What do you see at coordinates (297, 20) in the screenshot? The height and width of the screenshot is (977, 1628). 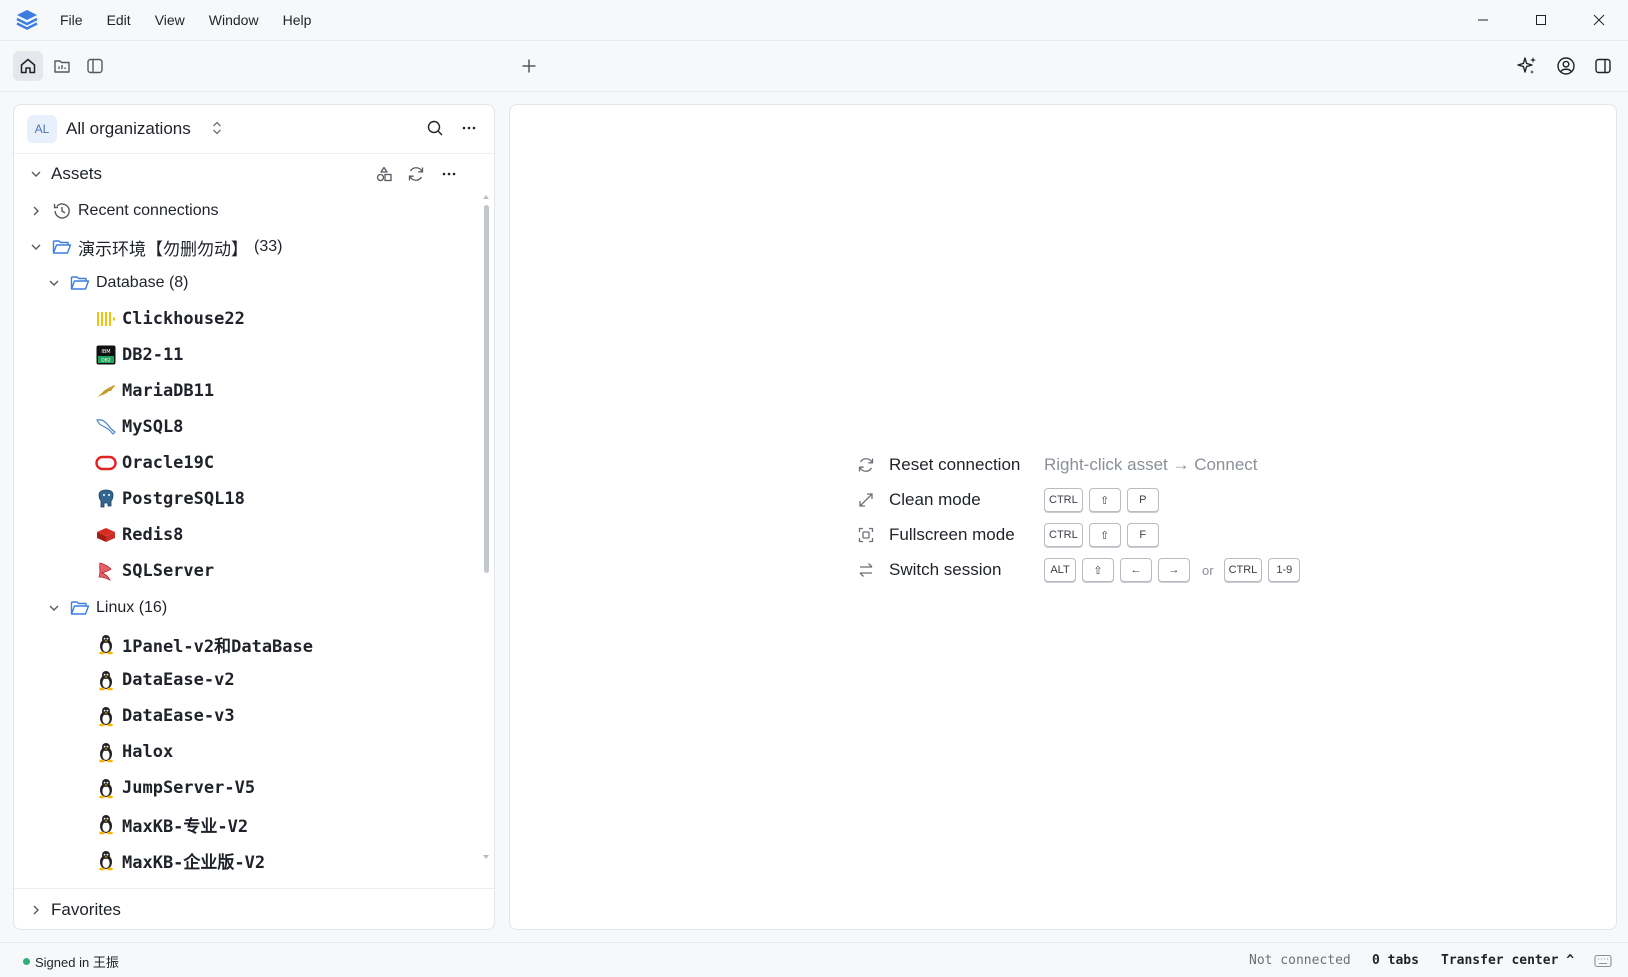 I see `menu-help: Help` at bounding box center [297, 20].